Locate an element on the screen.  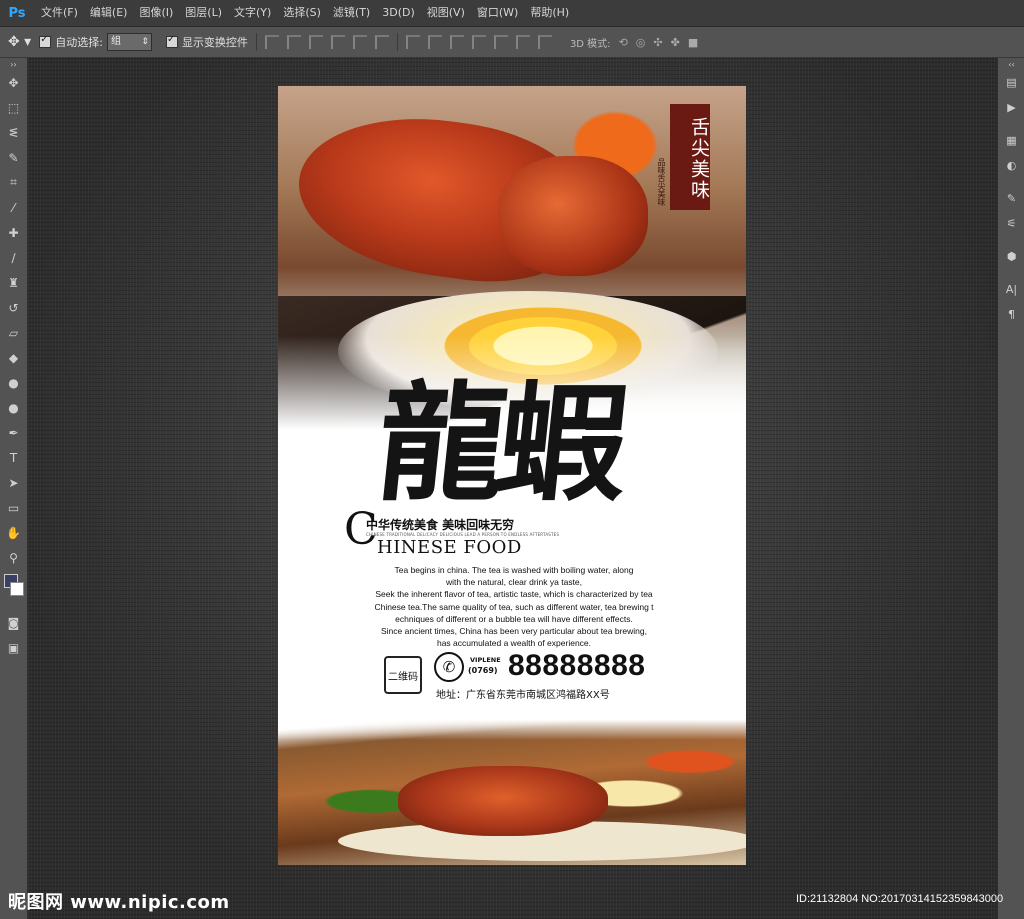
panel-collapse-icon: ›› is located at coordinates (13, 64).